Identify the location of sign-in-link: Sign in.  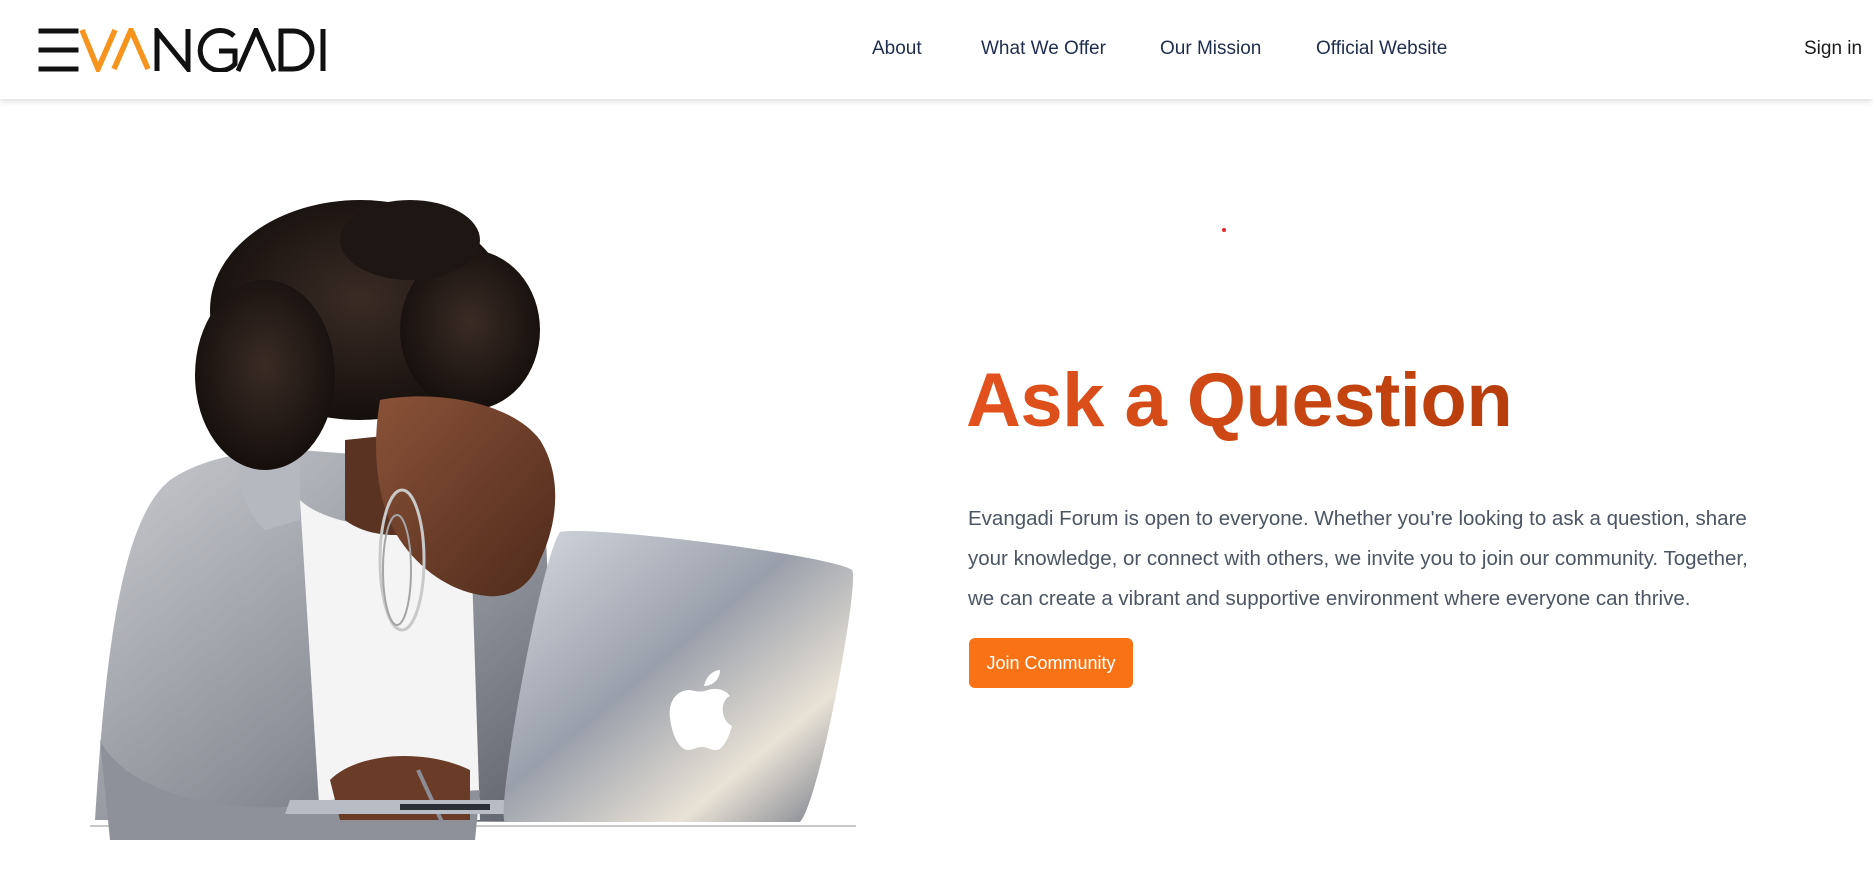
(1833, 49).